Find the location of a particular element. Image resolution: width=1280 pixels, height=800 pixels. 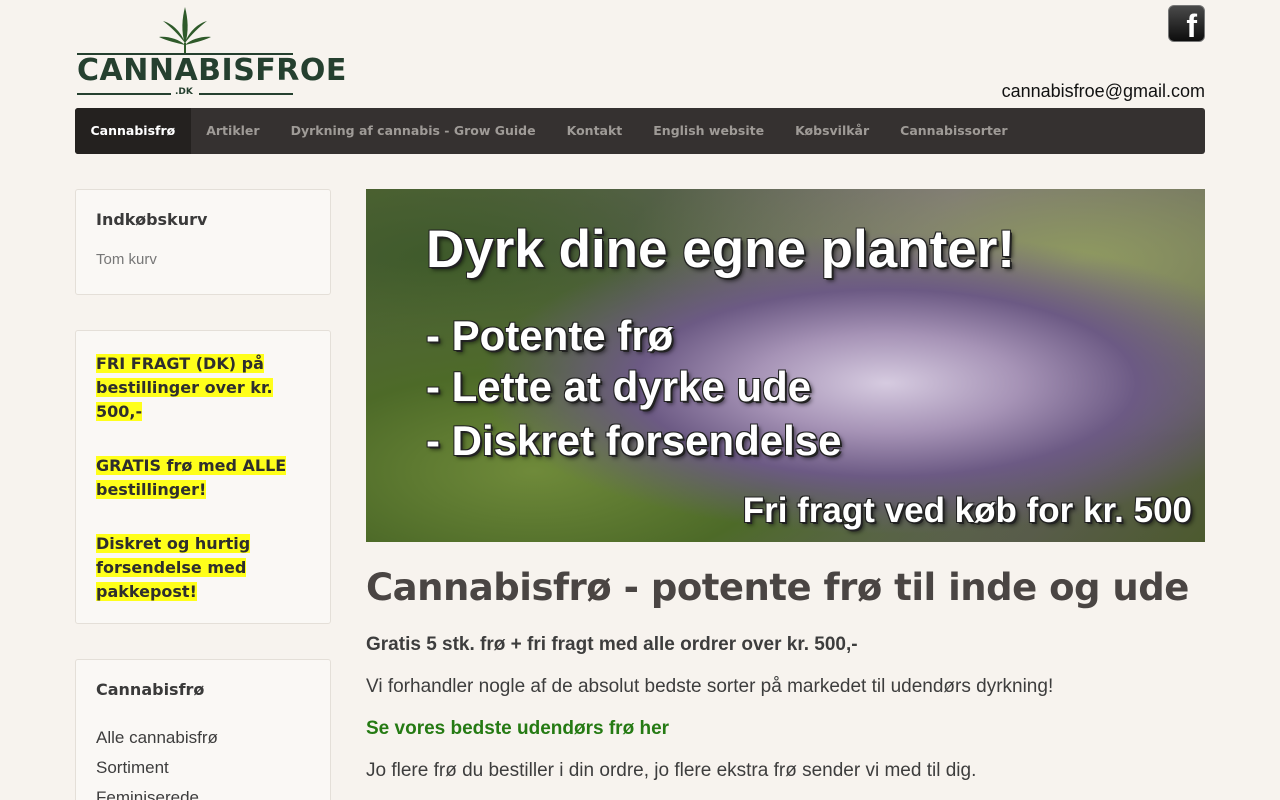

logo-wordmark: CANNABISFROE is located at coordinates (212, 70).